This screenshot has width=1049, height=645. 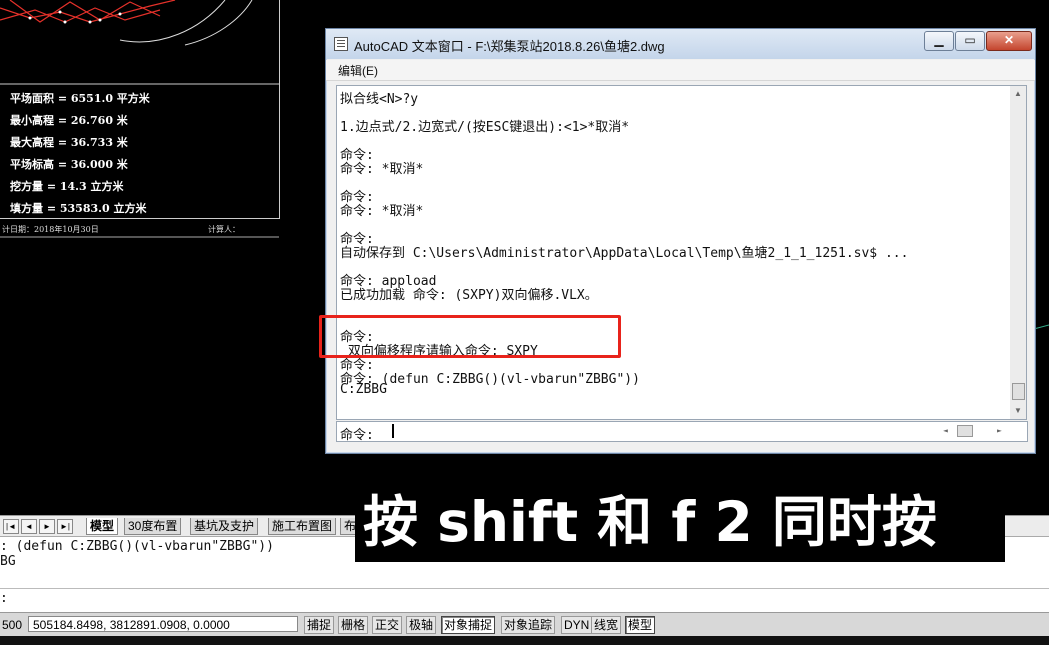 What do you see at coordinates (1018, 252) in the screenshot?
I see `vertical-scrollbar: ▲ ▼` at bounding box center [1018, 252].